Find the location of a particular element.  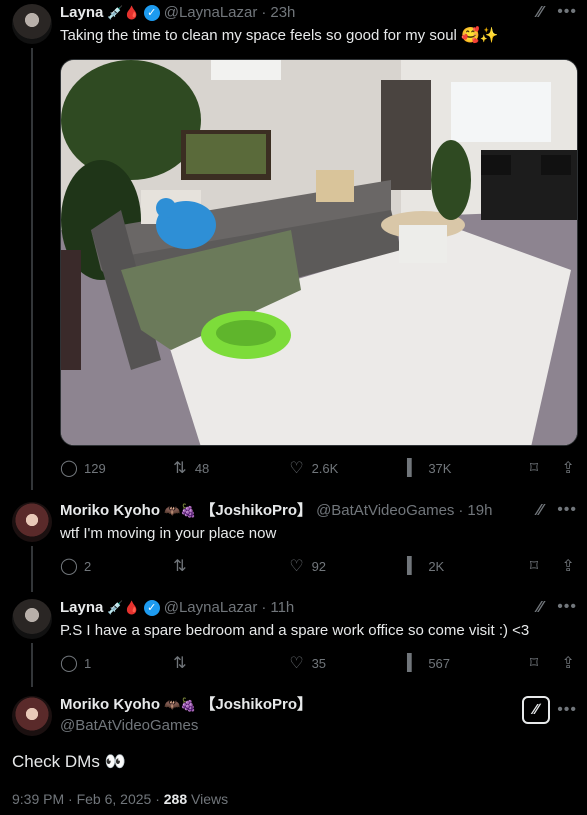

tweet-actions: ◯ 129 ⇅ 48 ♡ 2.6K ▍ 37K ⌑ ⇪ is located at coordinates (318, 468).